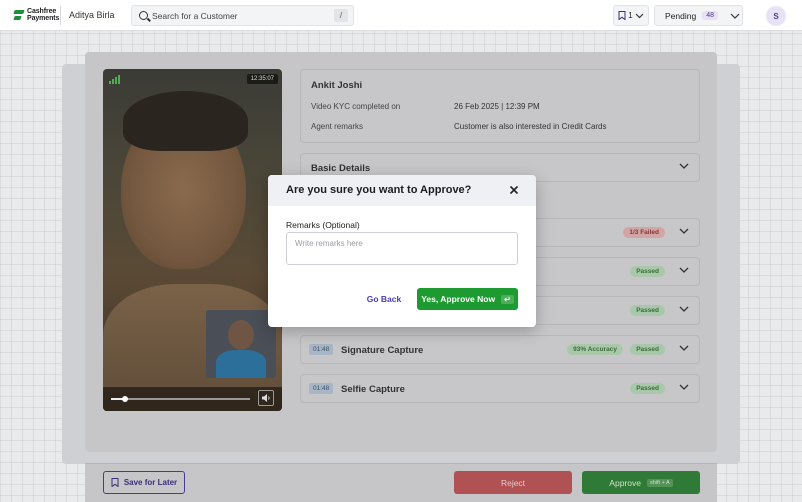 The width and height of the screenshot is (802, 502). What do you see at coordinates (124, 399) in the screenshot?
I see `video-progress-knob` at bounding box center [124, 399].